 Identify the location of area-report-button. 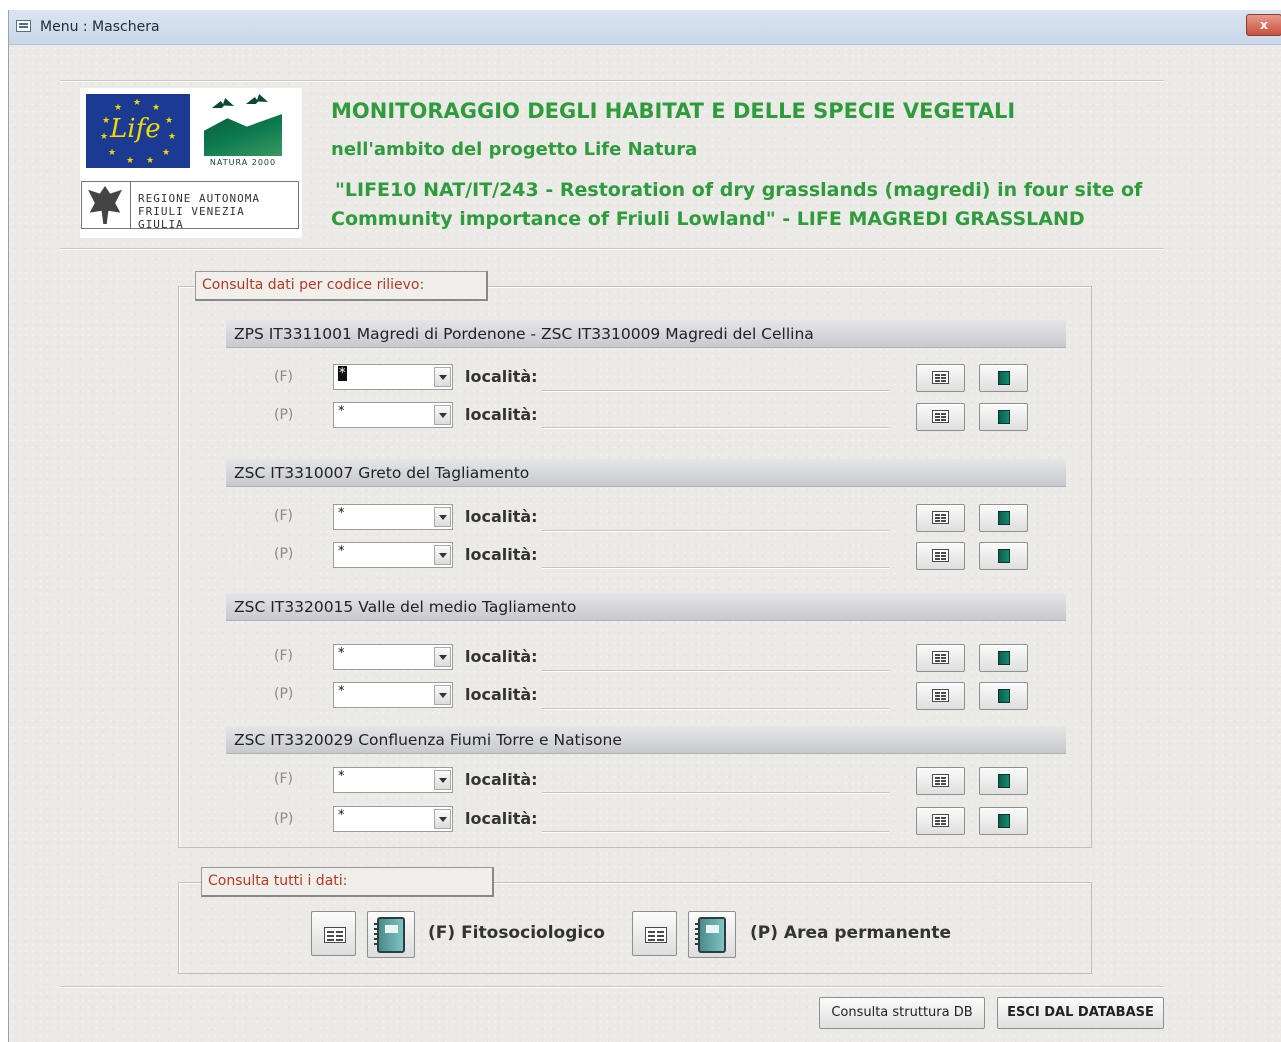
(712, 934).